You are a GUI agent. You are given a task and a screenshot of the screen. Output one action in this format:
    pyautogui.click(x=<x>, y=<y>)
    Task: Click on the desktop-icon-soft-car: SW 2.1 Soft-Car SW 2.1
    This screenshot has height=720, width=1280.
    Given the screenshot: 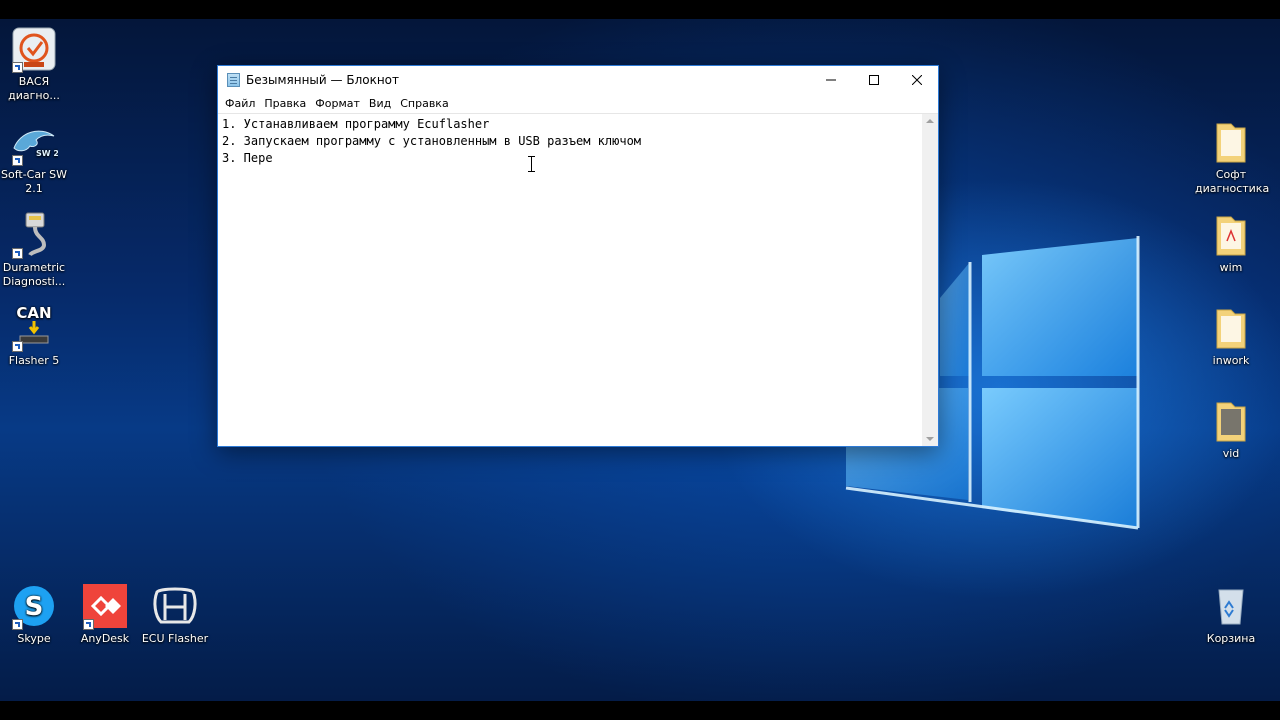 What is the action you would take?
    pyautogui.click(x=35, y=157)
    